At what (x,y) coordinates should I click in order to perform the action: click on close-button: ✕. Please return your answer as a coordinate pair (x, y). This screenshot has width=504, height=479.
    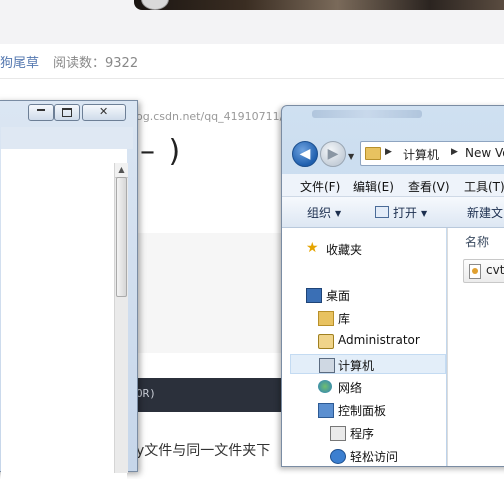
    Looking at the image, I should click on (104, 112).